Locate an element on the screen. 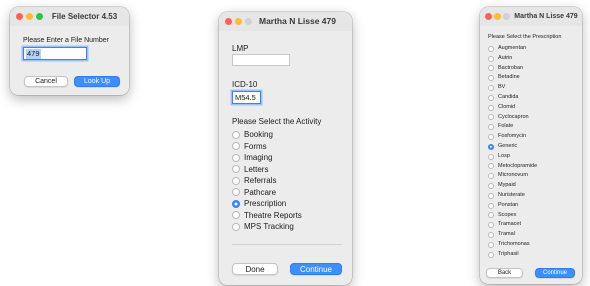  radio-option-label: Letters is located at coordinates (256, 169).